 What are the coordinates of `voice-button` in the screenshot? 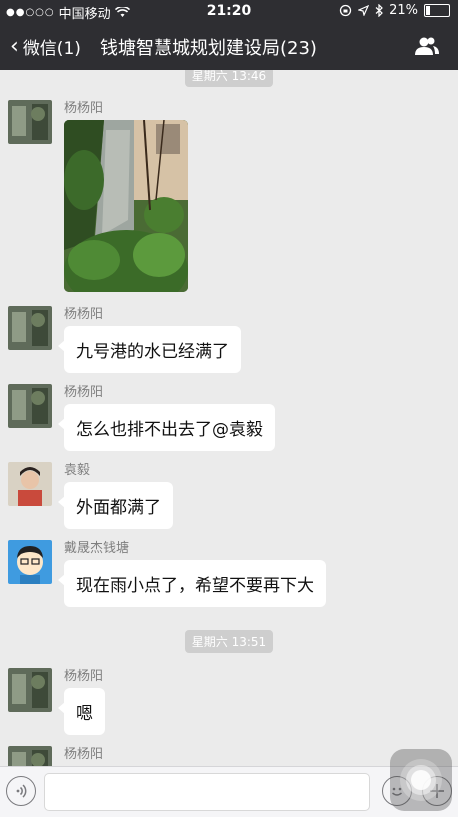 It's located at (21, 791).